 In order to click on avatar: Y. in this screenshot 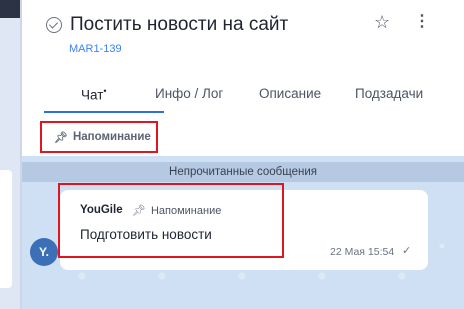, I will do `click(44, 252)`.